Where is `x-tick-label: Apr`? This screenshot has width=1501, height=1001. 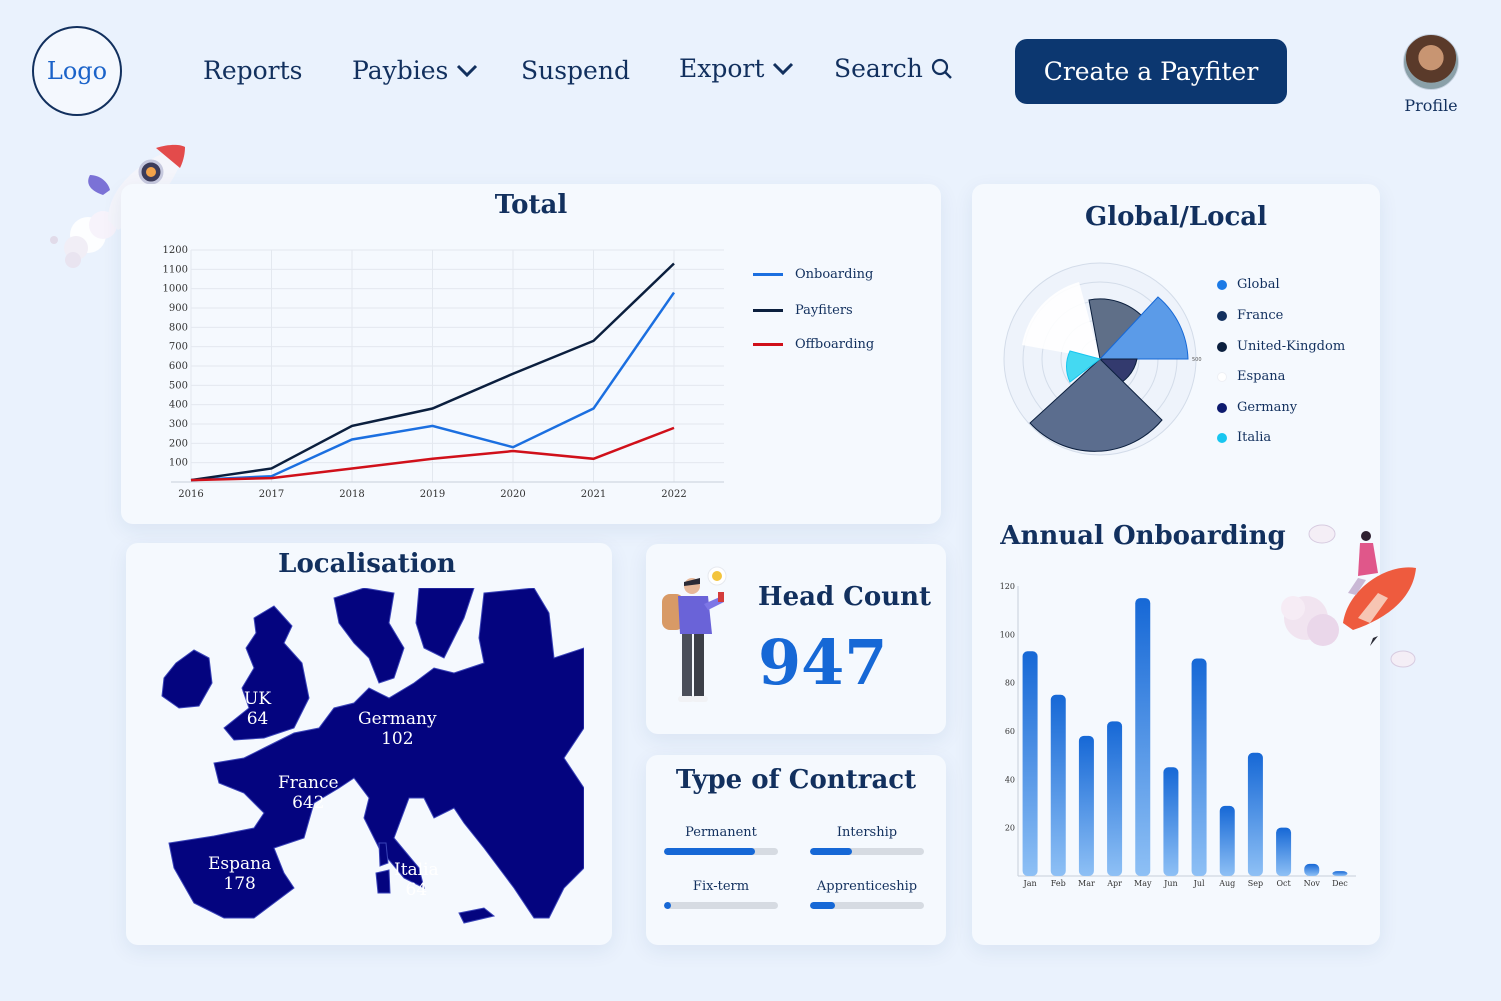 x-tick-label: Apr is located at coordinates (1114, 883).